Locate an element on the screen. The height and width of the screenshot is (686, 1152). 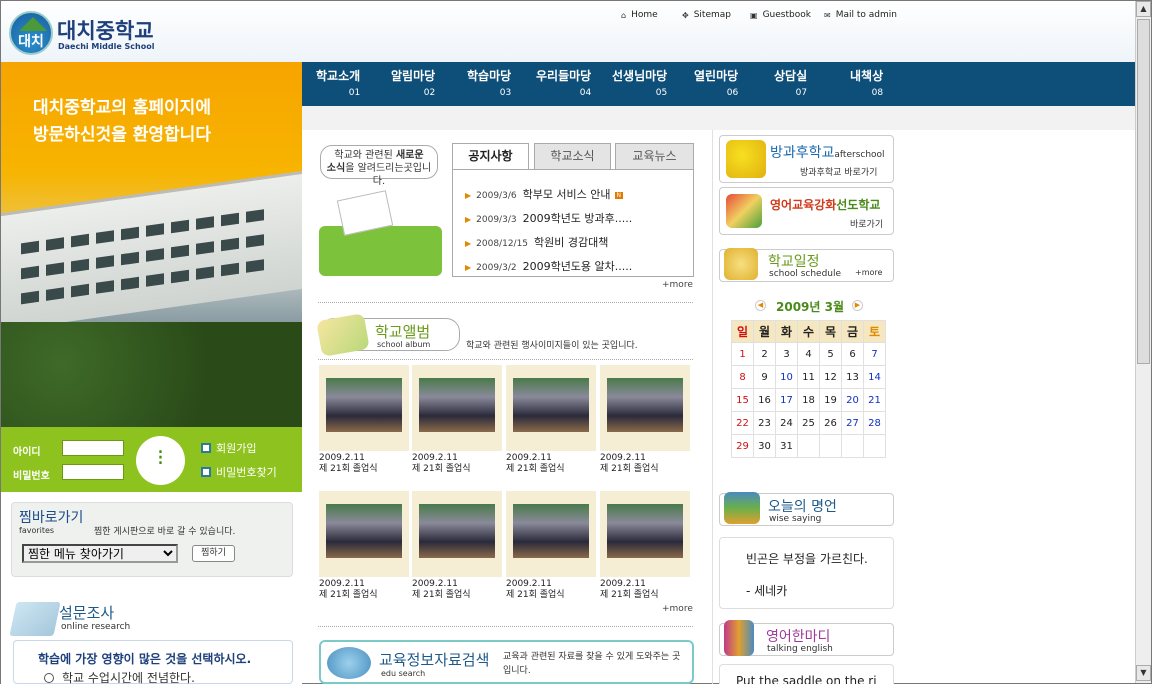
nav-item-my-desk: 내책상 08 is located at coordinates (866, 82).